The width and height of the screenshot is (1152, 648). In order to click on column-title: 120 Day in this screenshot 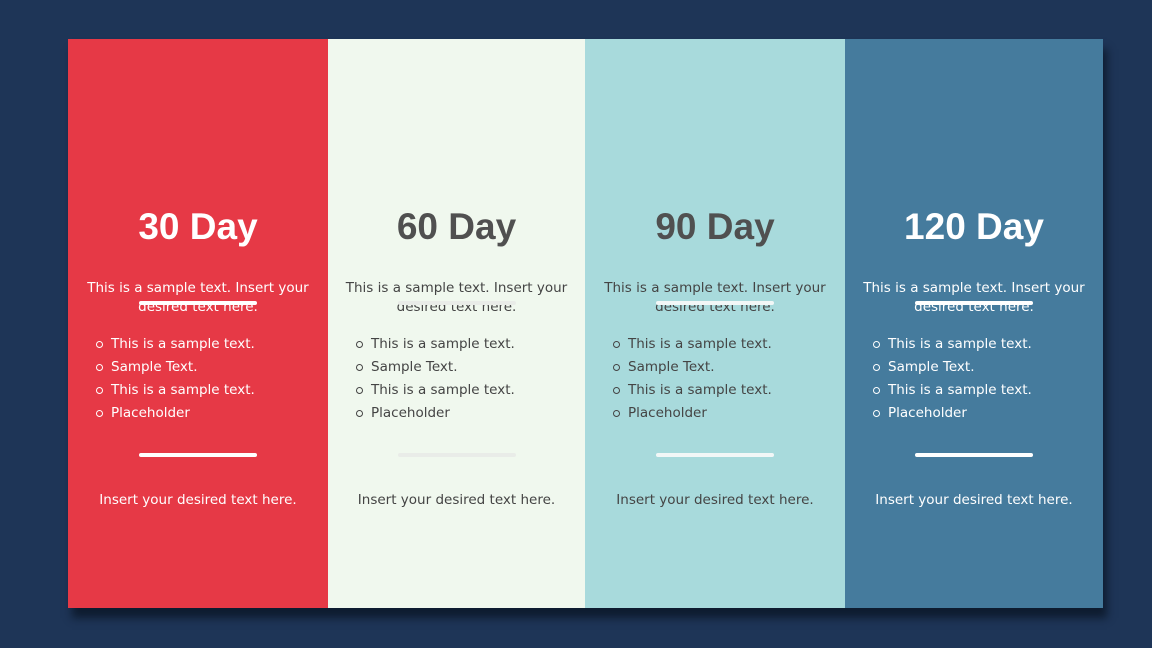, I will do `click(974, 226)`.